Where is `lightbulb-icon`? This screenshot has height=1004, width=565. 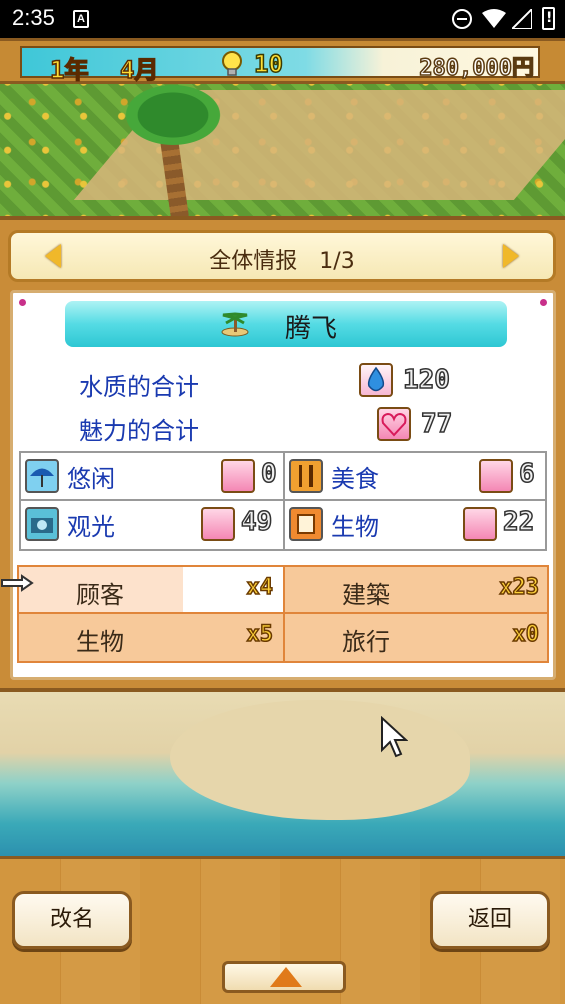 lightbulb-icon is located at coordinates (232, 63).